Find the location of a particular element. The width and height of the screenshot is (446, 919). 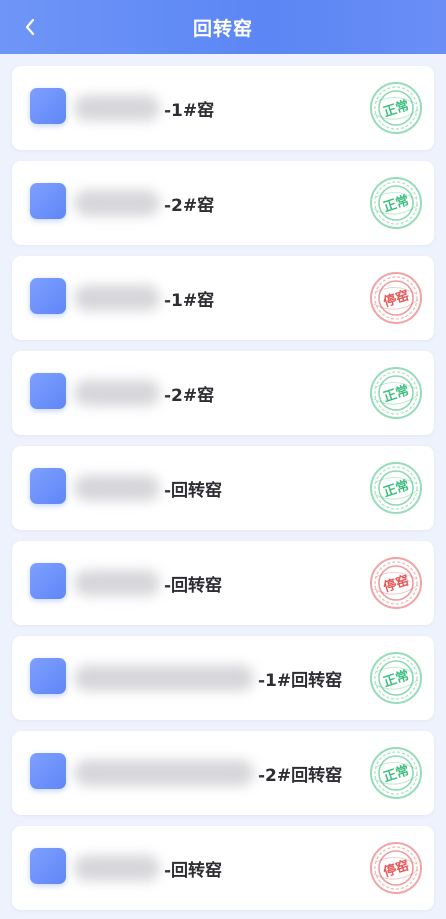

kiln-name: -1#回转窑 is located at coordinates (208, 678).